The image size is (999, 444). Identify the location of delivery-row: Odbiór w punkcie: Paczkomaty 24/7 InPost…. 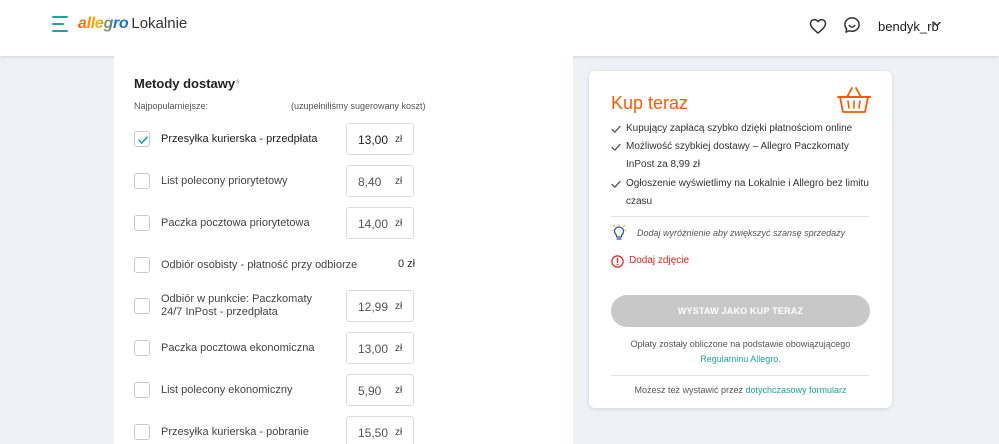
(344, 306).